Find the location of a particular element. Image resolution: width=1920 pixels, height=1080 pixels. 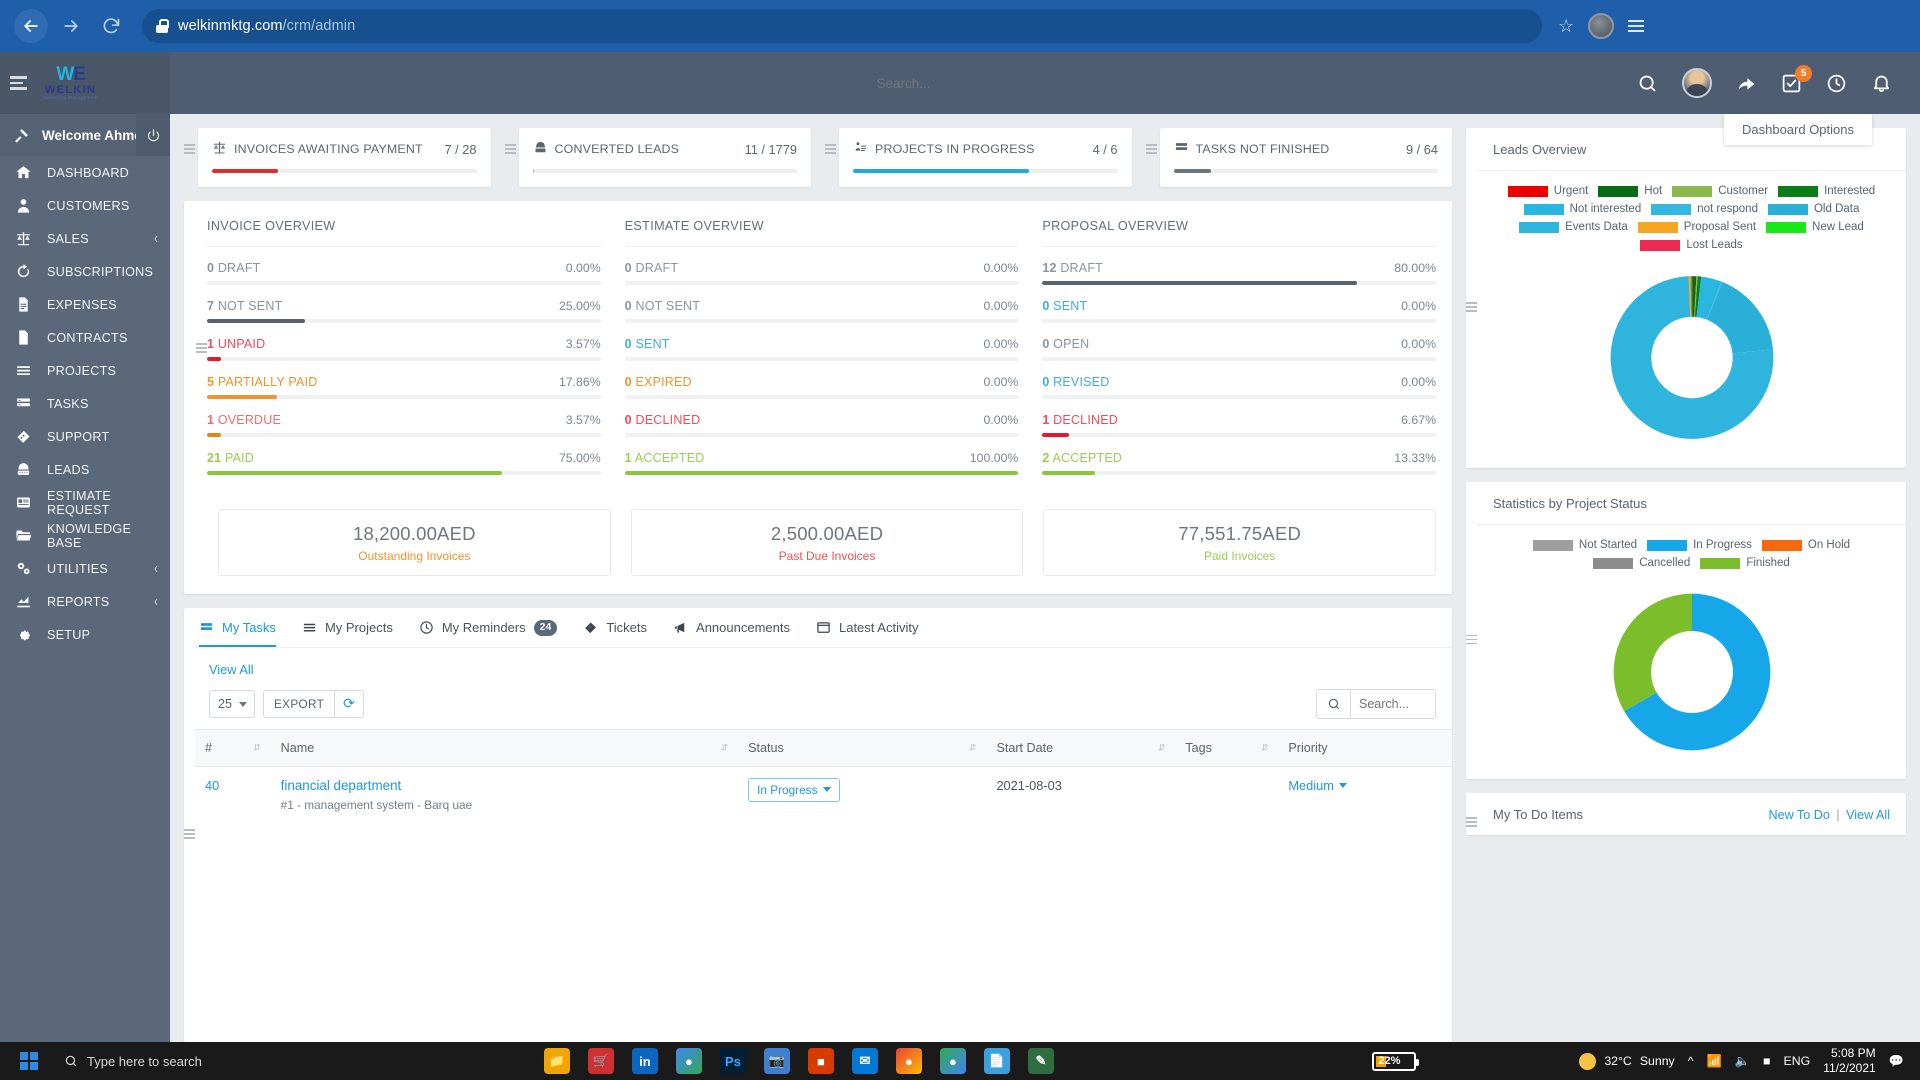

browser-forward-button is located at coordinates (71, 26).